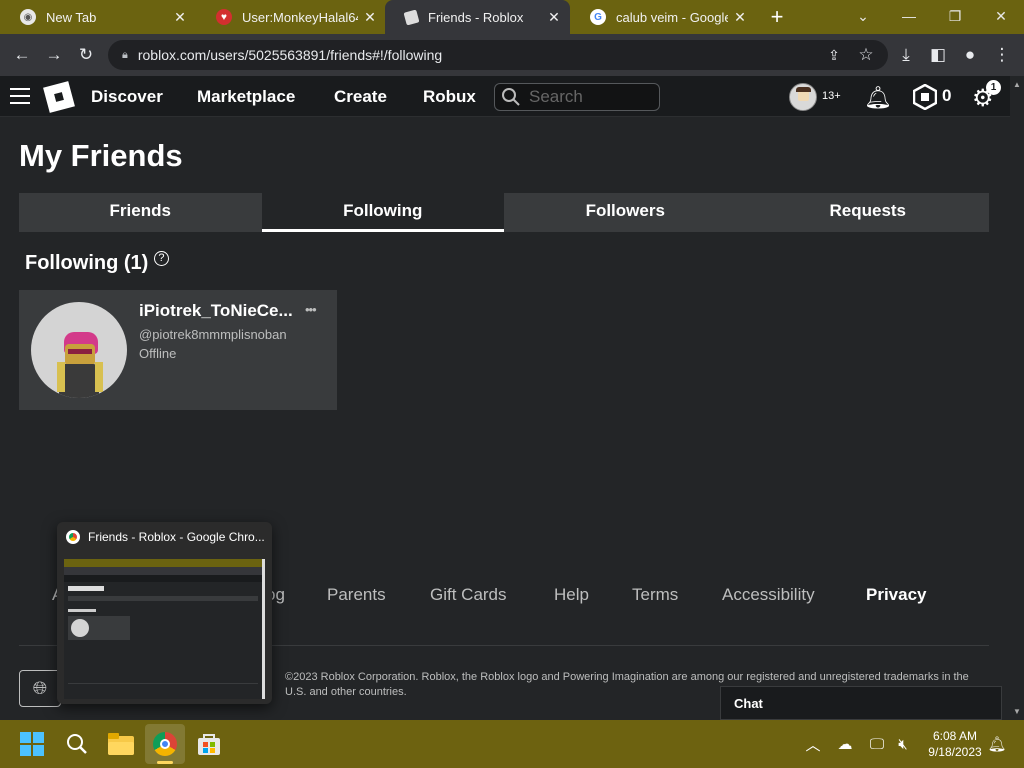 The height and width of the screenshot is (768, 1024). Describe the element at coordinates (947, 95) in the screenshot. I see `robux-count: 0` at that location.